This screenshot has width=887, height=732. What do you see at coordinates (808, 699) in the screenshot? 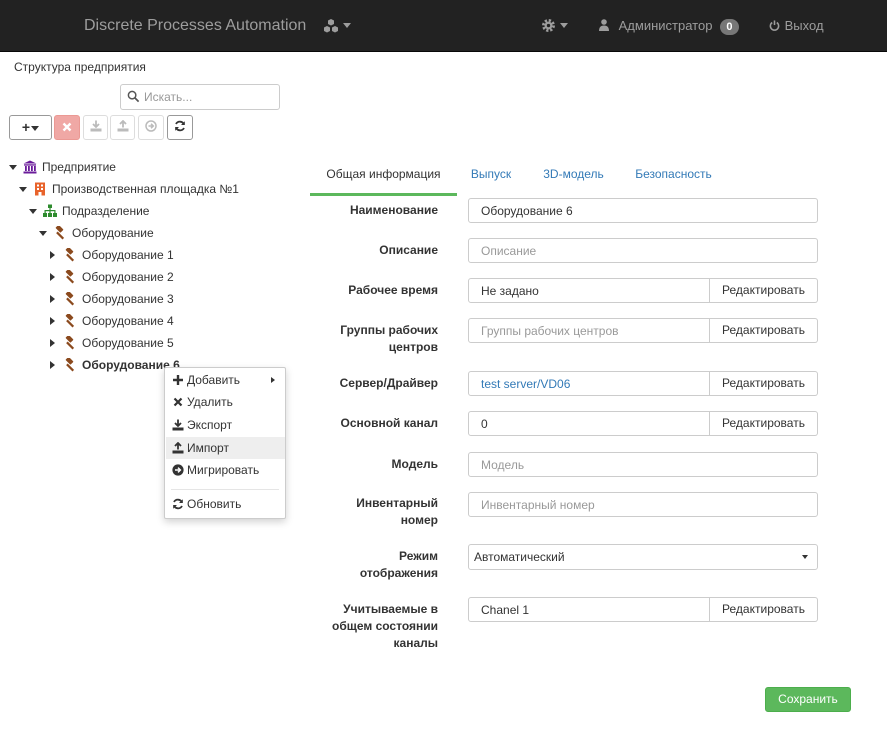
I see `save-button: Сохранить` at bounding box center [808, 699].